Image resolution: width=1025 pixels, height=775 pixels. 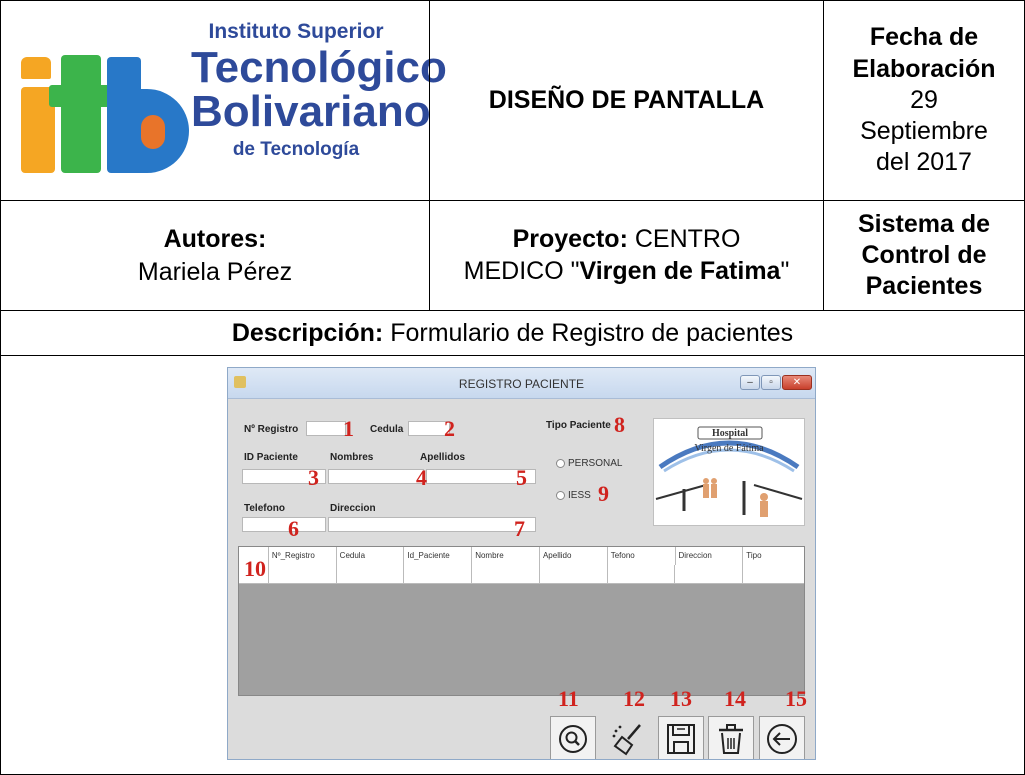 What do you see at coordinates (710, 556) in the screenshot?
I see `grid-col-direccion: Direccion` at bounding box center [710, 556].